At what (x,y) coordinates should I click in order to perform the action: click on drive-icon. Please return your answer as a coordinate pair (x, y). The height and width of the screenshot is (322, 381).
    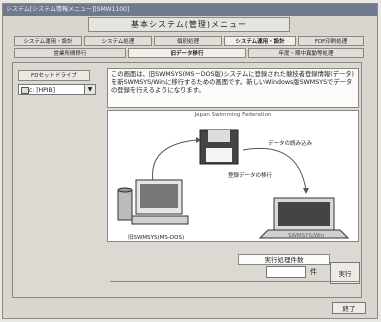
    Looking at the image, I should click on (25, 90).